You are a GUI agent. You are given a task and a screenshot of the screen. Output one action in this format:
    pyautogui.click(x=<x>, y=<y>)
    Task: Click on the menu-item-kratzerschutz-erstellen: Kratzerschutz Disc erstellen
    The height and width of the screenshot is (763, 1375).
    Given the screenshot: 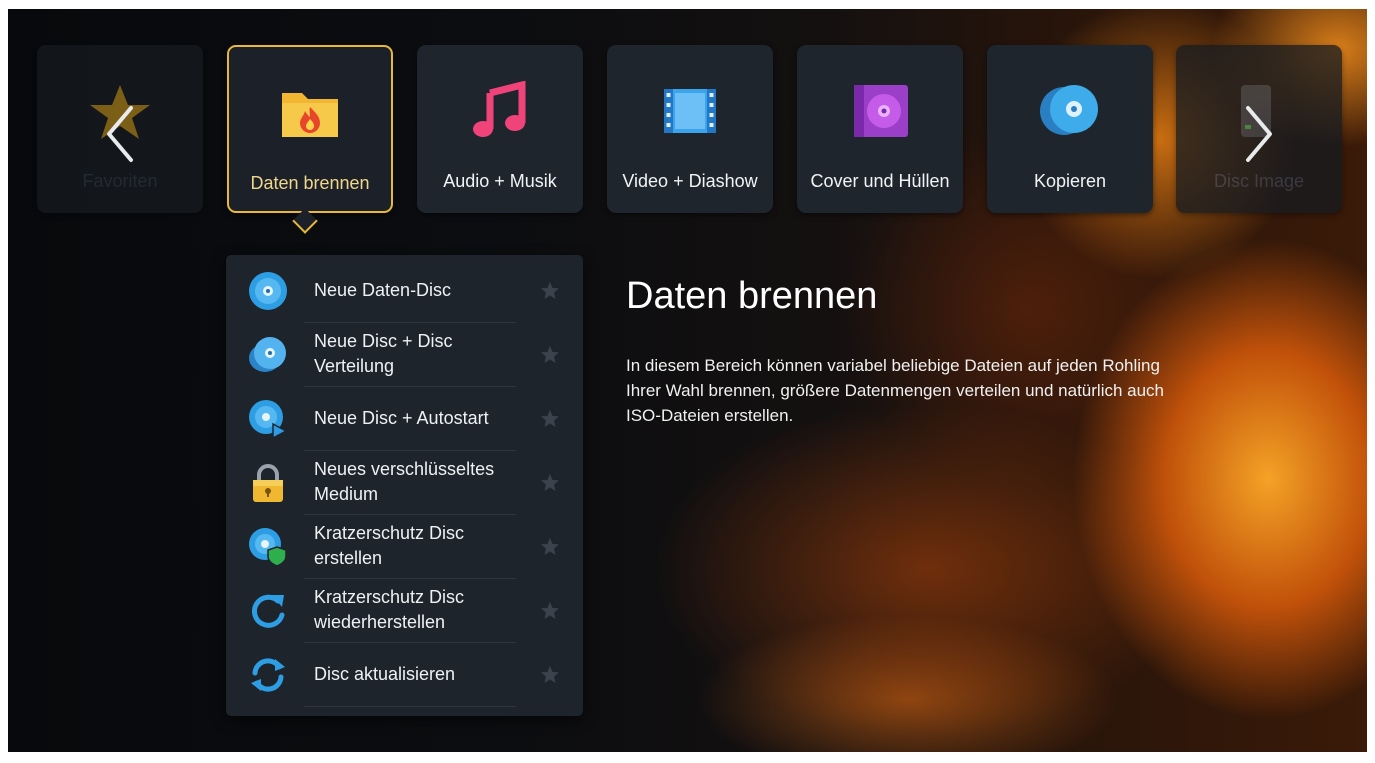 What is the action you would take?
    pyautogui.click(x=404, y=546)
    